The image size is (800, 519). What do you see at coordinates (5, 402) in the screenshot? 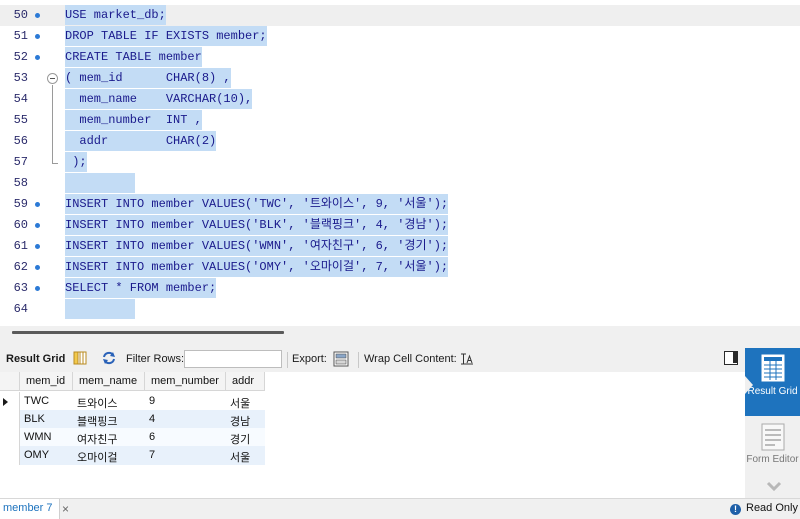
I see `current-row-arrow-icon` at bounding box center [5, 402].